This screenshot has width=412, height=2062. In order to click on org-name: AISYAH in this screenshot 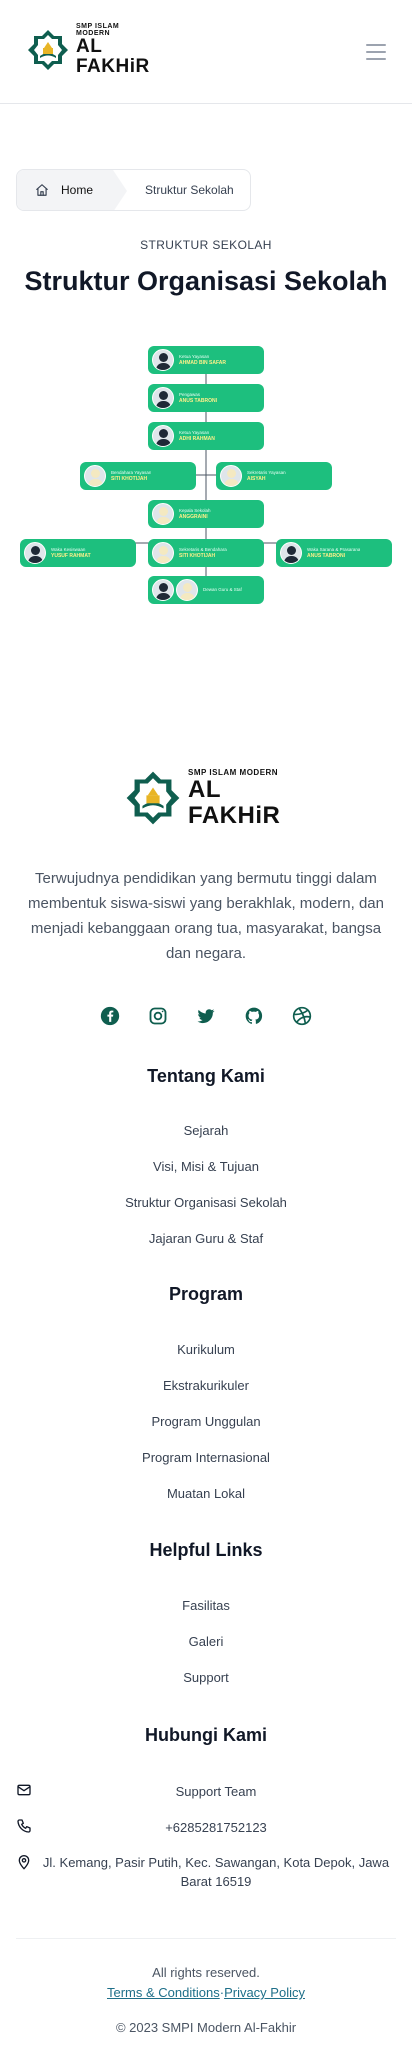, I will do `click(256, 478)`.